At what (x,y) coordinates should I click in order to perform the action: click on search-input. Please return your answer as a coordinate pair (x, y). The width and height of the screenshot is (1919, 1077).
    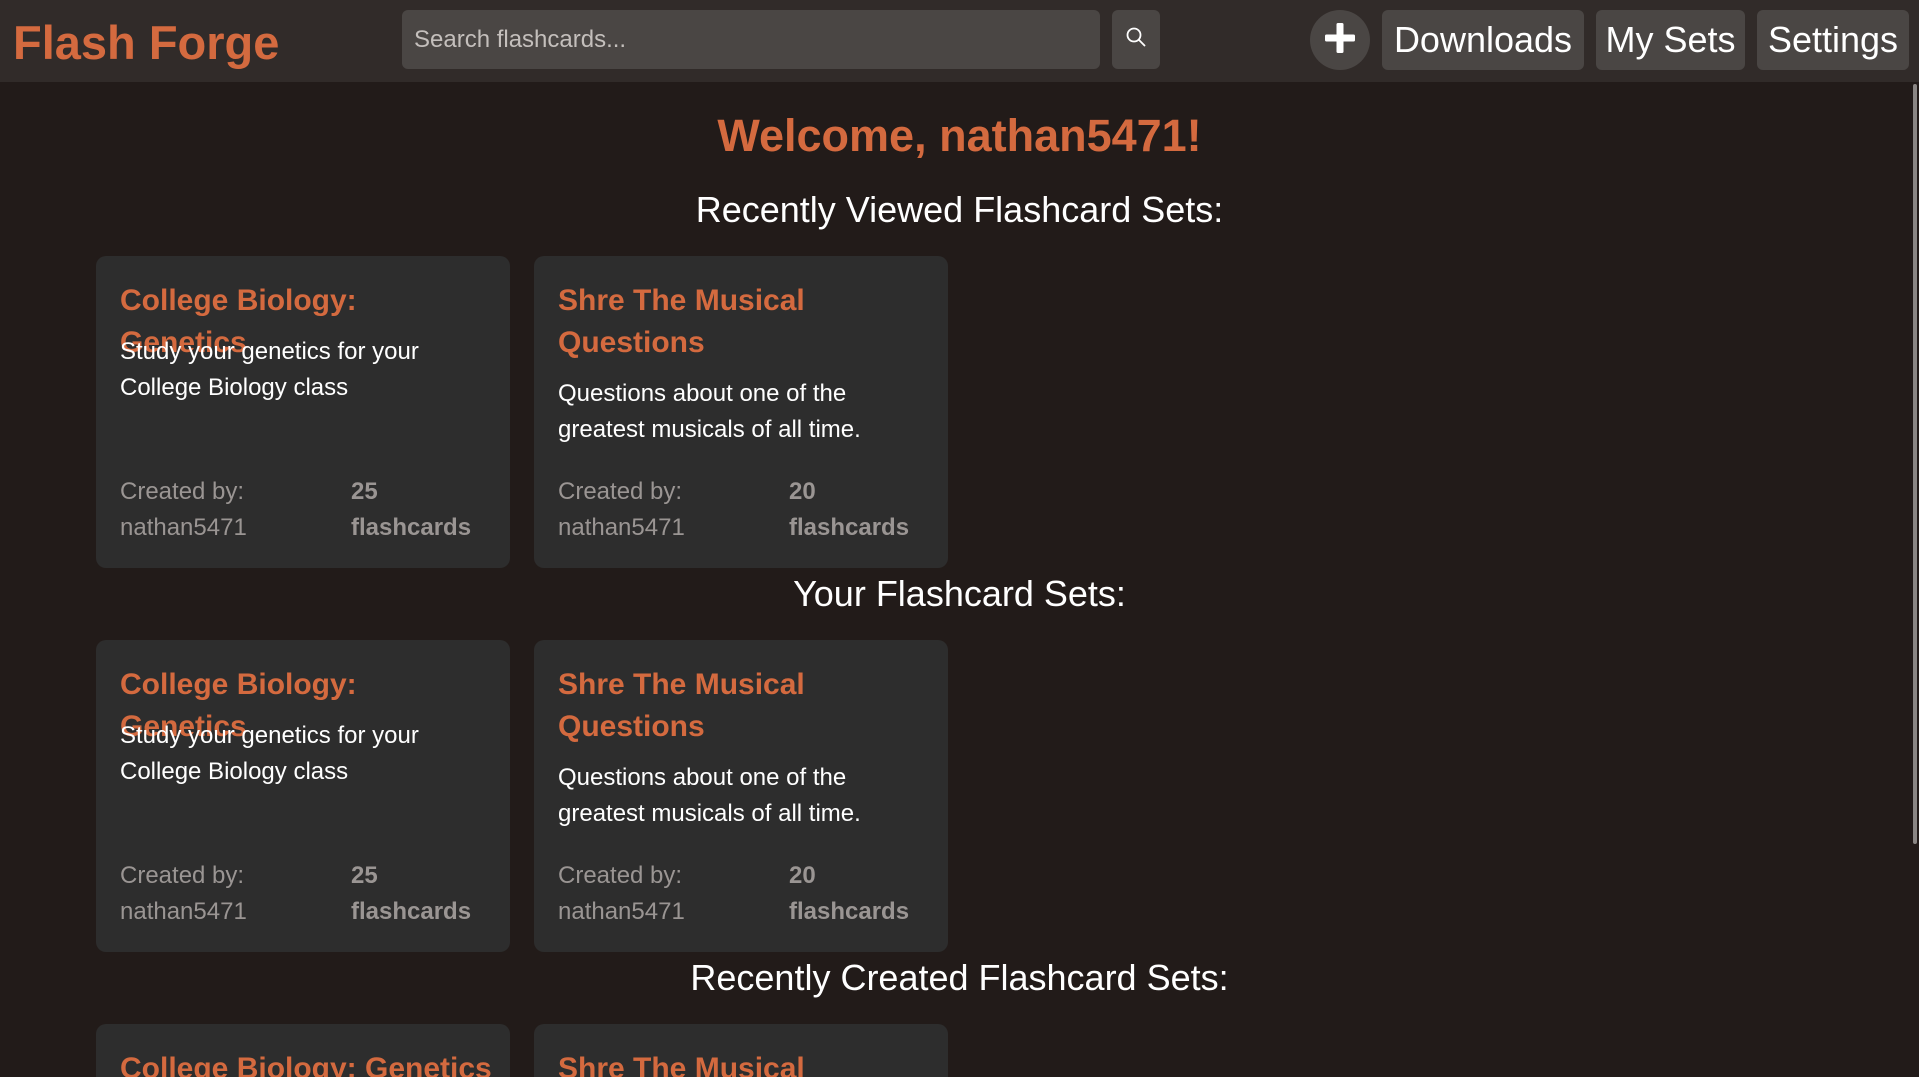
    Looking at the image, I should click on (751, 39).